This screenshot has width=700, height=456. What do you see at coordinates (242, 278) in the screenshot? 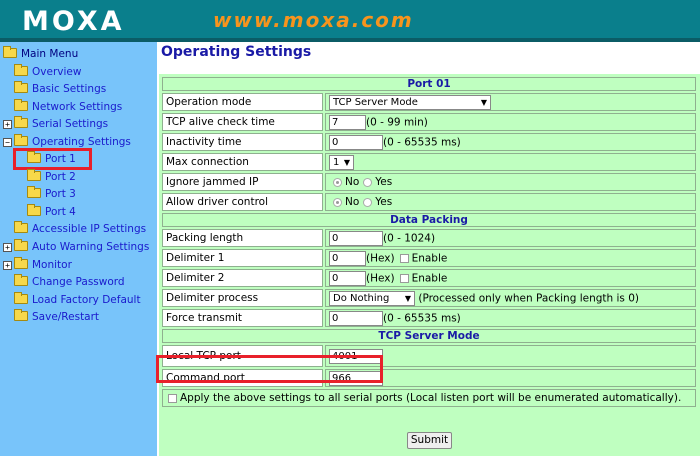
I see `delimiter-2-label: Delimiter 2` at bounding box center [242, 278].